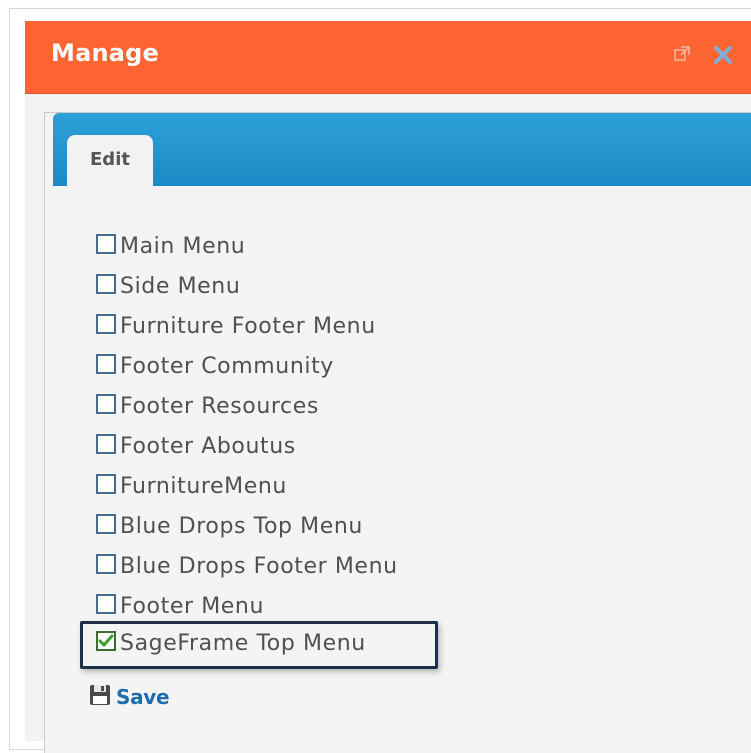  What do you see at coordinates (259, 566) in the screenshot?
I see `menu-item-label: Blue Drops Footer Menu` at bounding box center [259, 566].